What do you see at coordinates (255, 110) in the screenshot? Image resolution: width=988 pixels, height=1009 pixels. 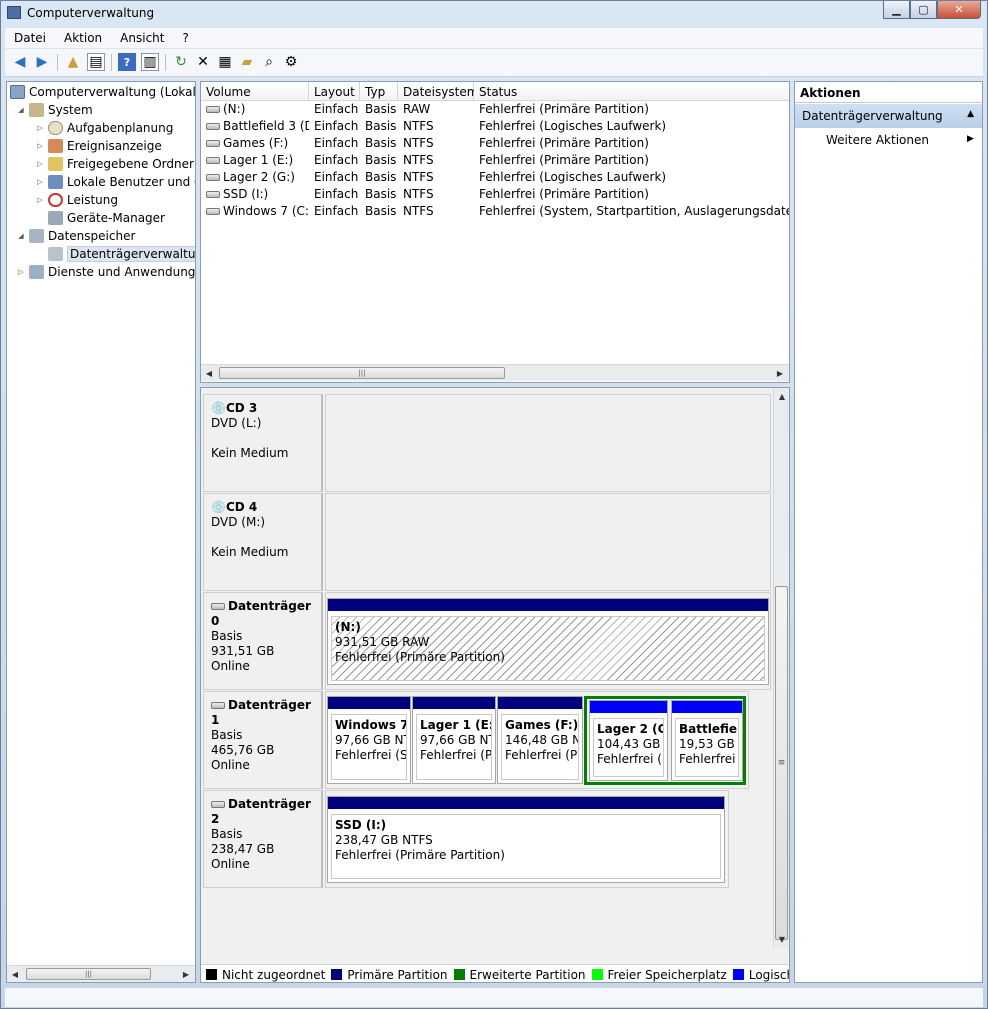 I see `volume-row: (N:)` at bounding box center [255, 110].